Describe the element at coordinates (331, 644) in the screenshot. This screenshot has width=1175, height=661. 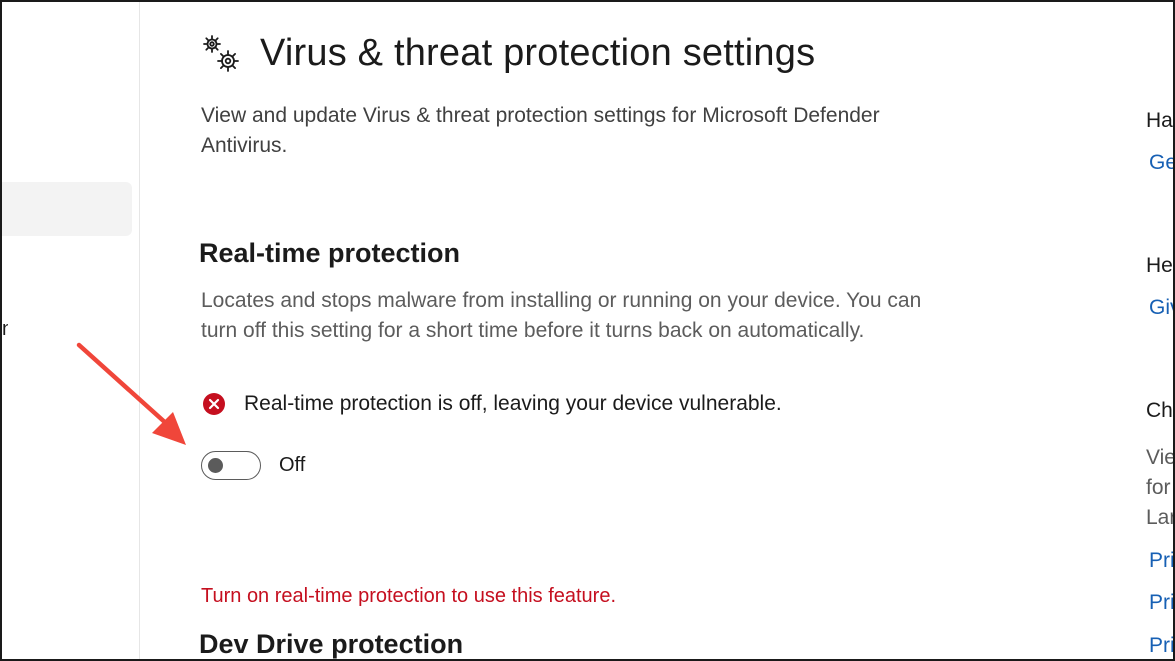
I see `dev-drive-section-title: Dev Drive protection` at that location.